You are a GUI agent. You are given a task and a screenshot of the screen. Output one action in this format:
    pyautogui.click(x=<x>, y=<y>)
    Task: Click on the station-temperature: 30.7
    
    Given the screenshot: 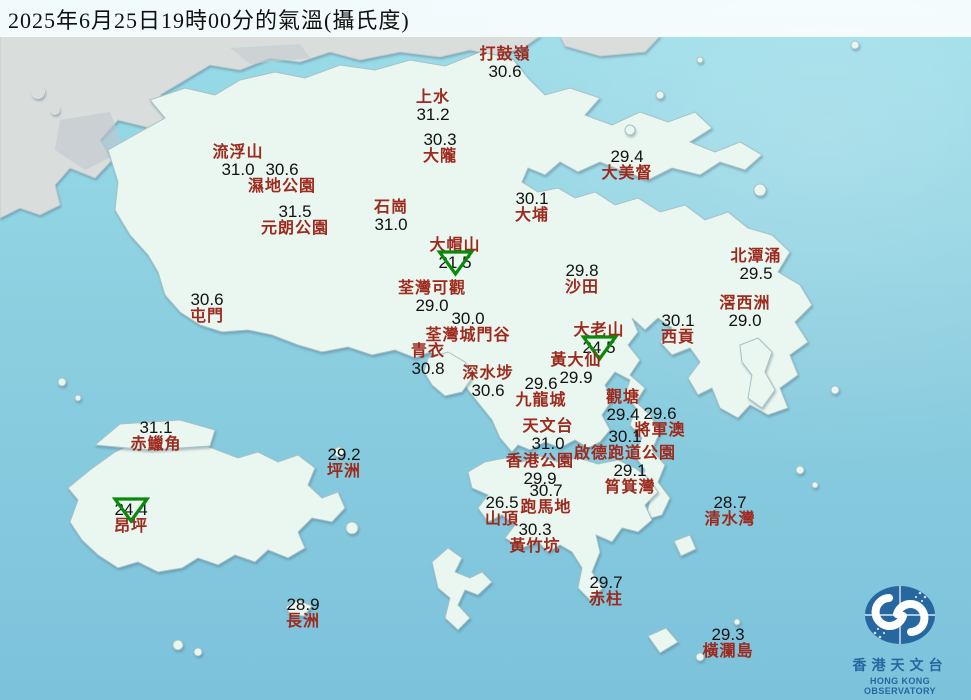 What is the action you would take?
    pyautogui.click(x=546, y=490)
    